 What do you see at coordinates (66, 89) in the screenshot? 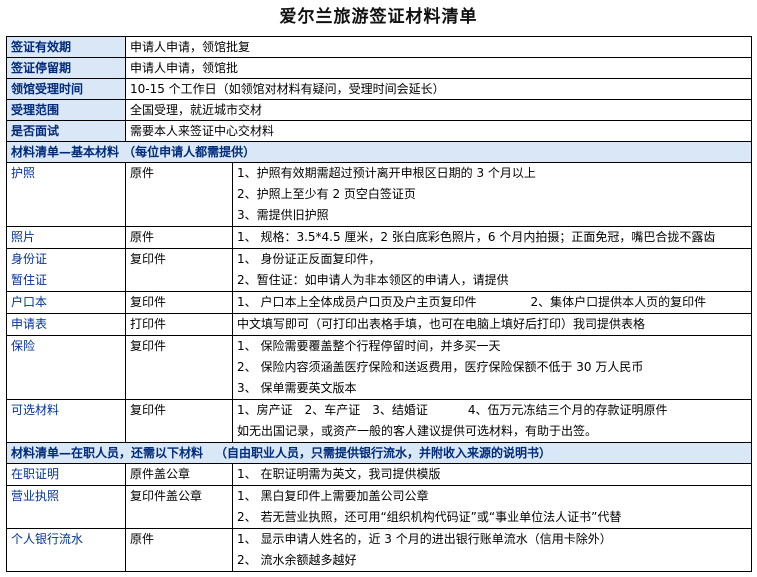
I see `info-label: 领馆受理时间` at bounding box center [66, 89].